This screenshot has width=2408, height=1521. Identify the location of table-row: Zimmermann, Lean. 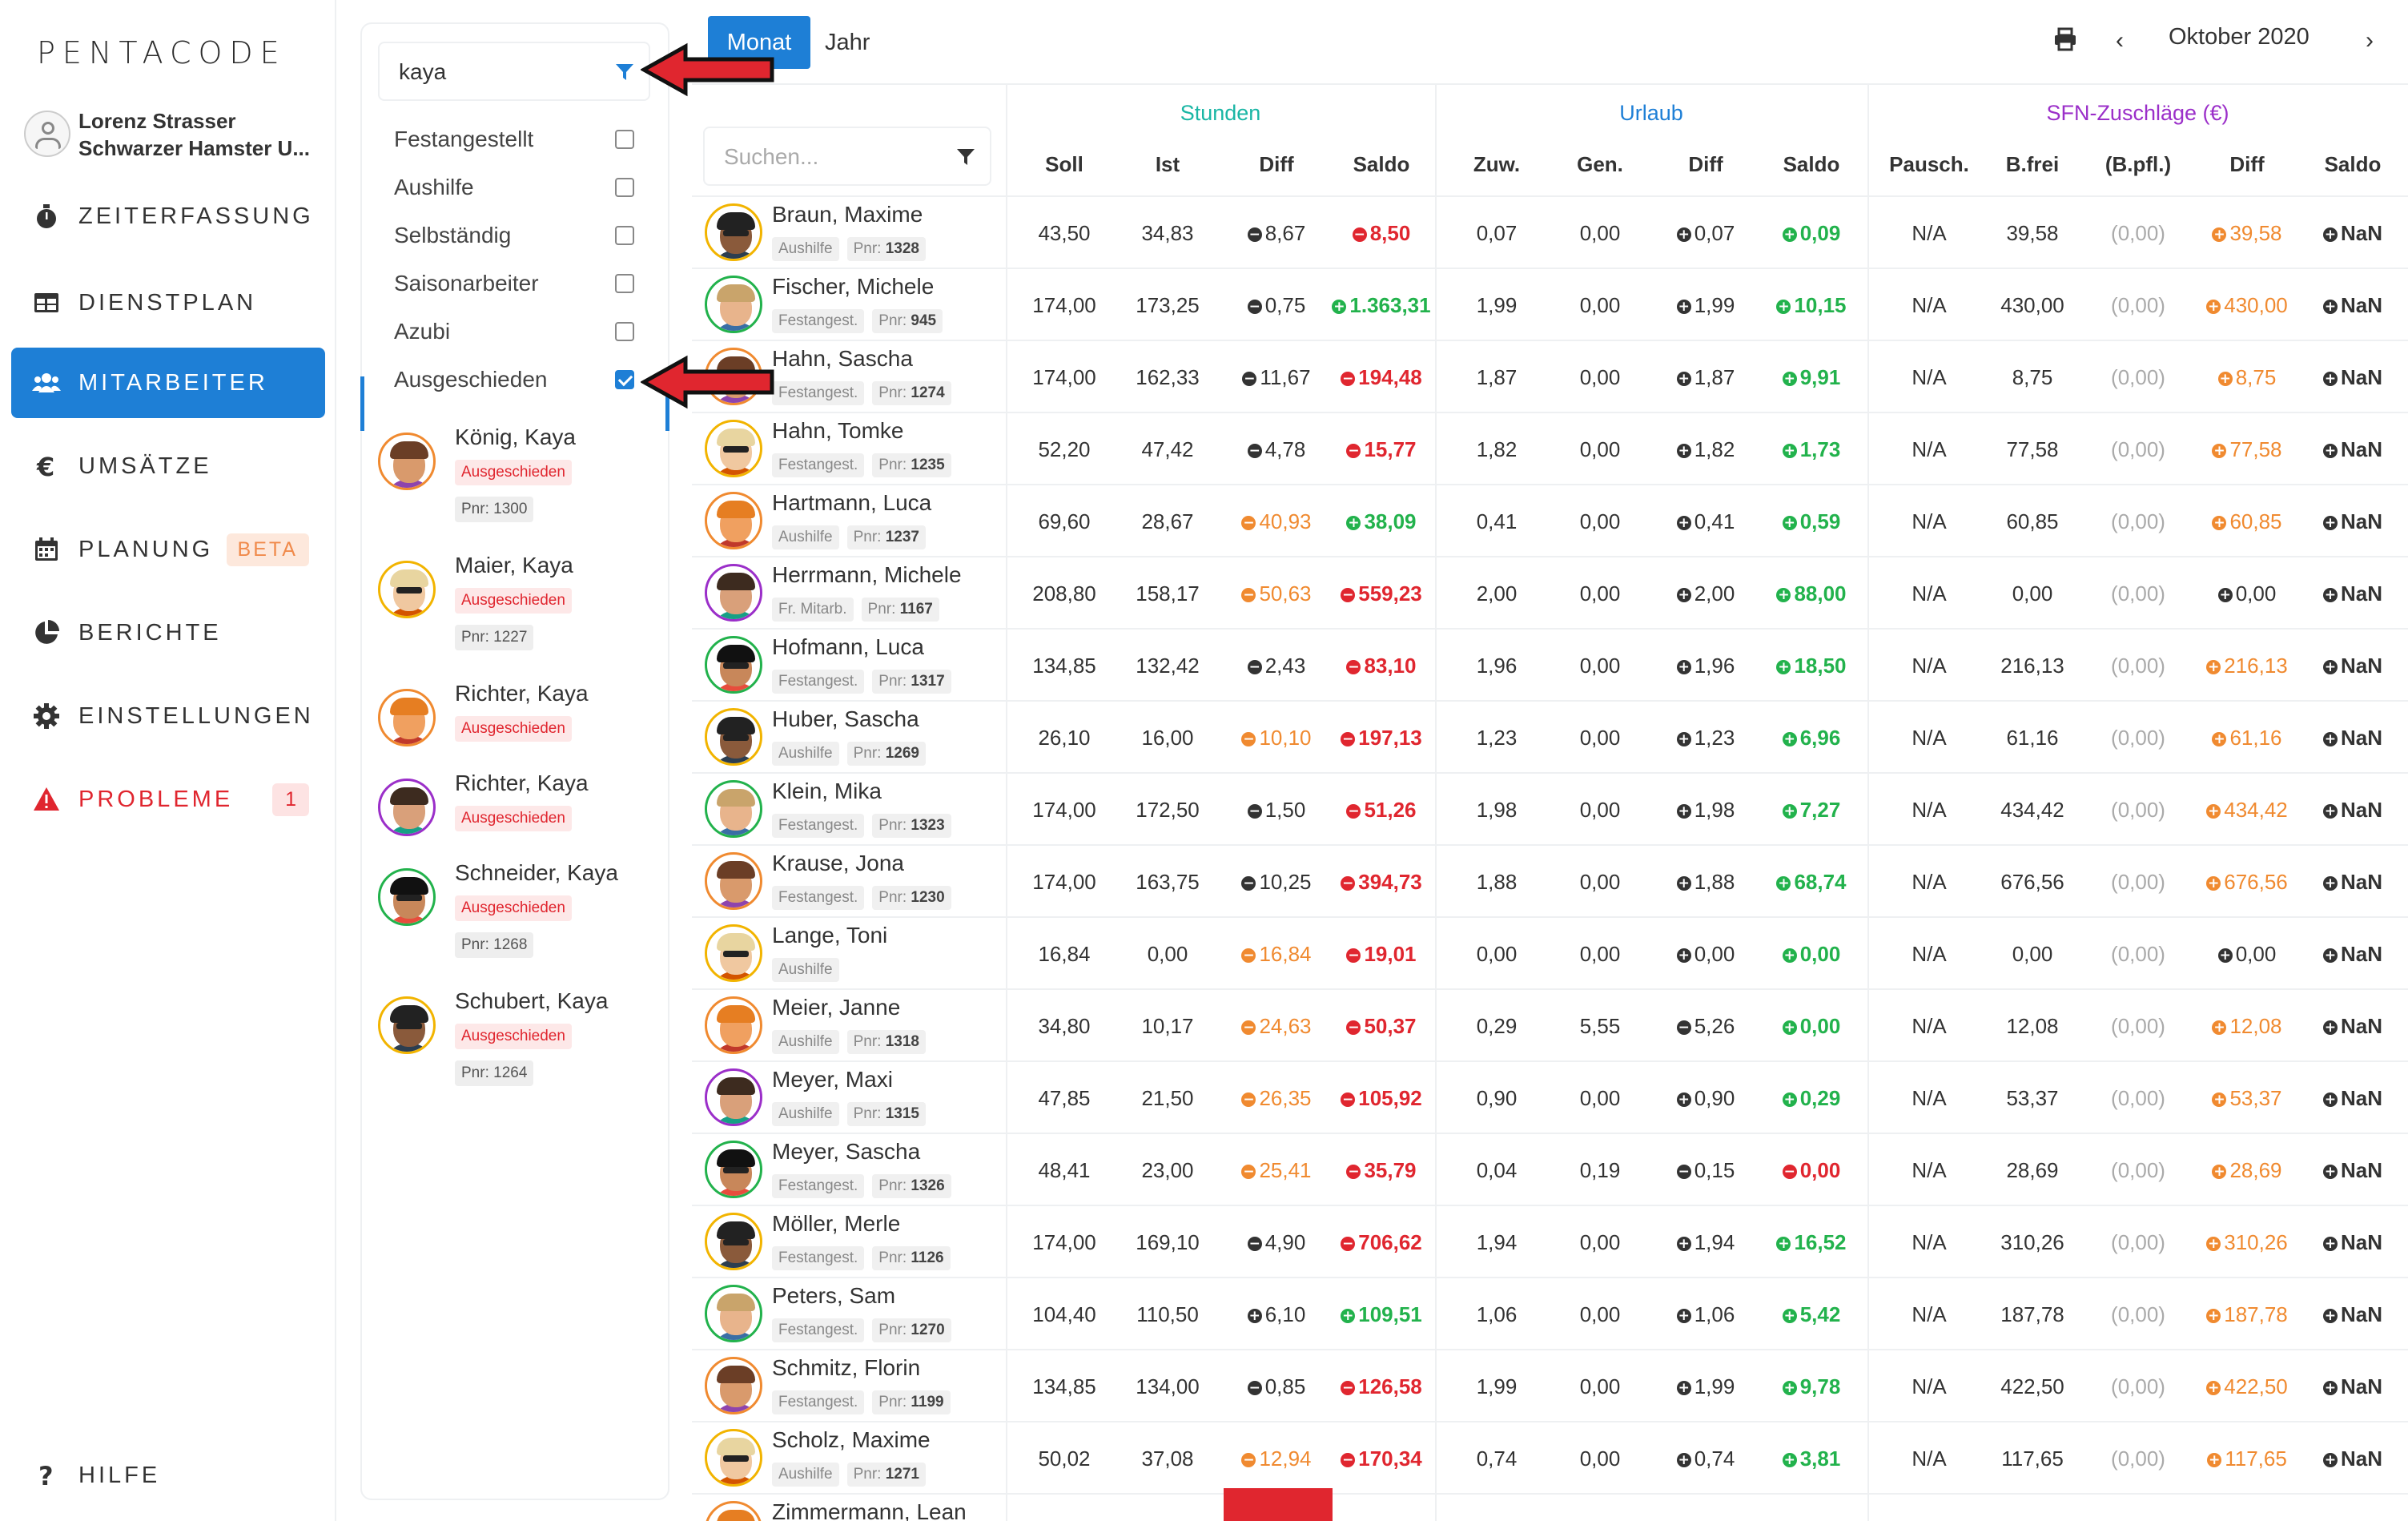
(1550, 1508).